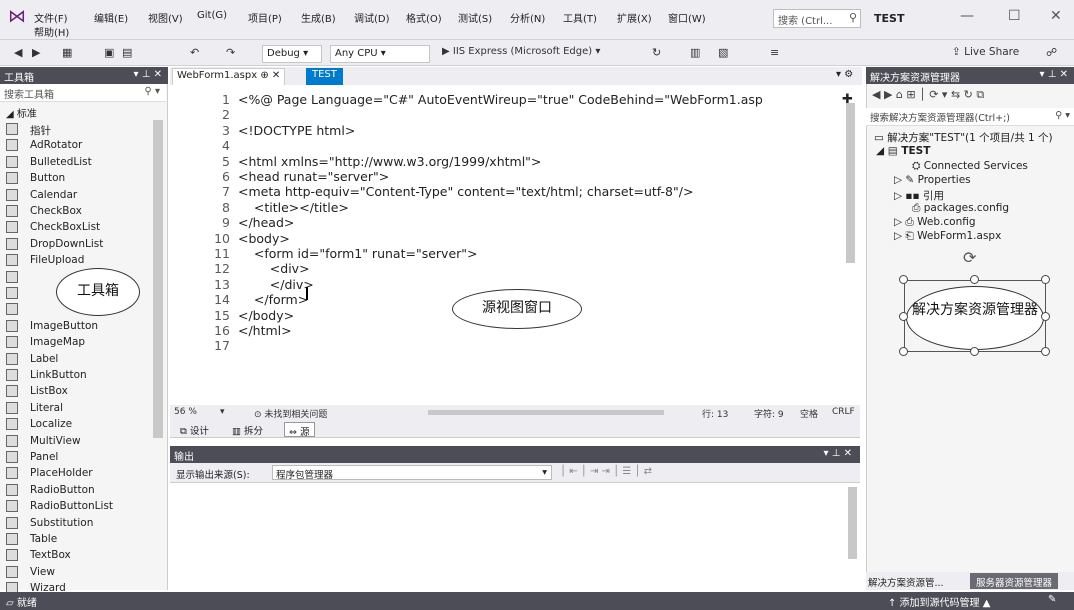  Describe the element at coordinates (247, 429) in the screenshot. I see `tab-split: ▥ 拆分` at that location.